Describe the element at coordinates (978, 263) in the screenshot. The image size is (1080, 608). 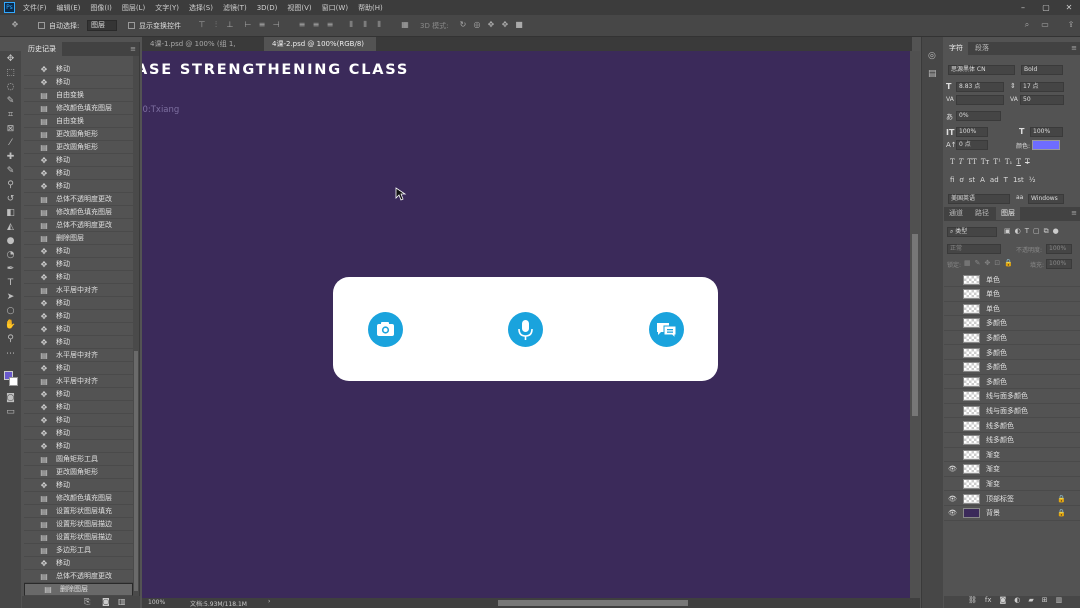
I see `lock-image-icon: ✎` at that location.